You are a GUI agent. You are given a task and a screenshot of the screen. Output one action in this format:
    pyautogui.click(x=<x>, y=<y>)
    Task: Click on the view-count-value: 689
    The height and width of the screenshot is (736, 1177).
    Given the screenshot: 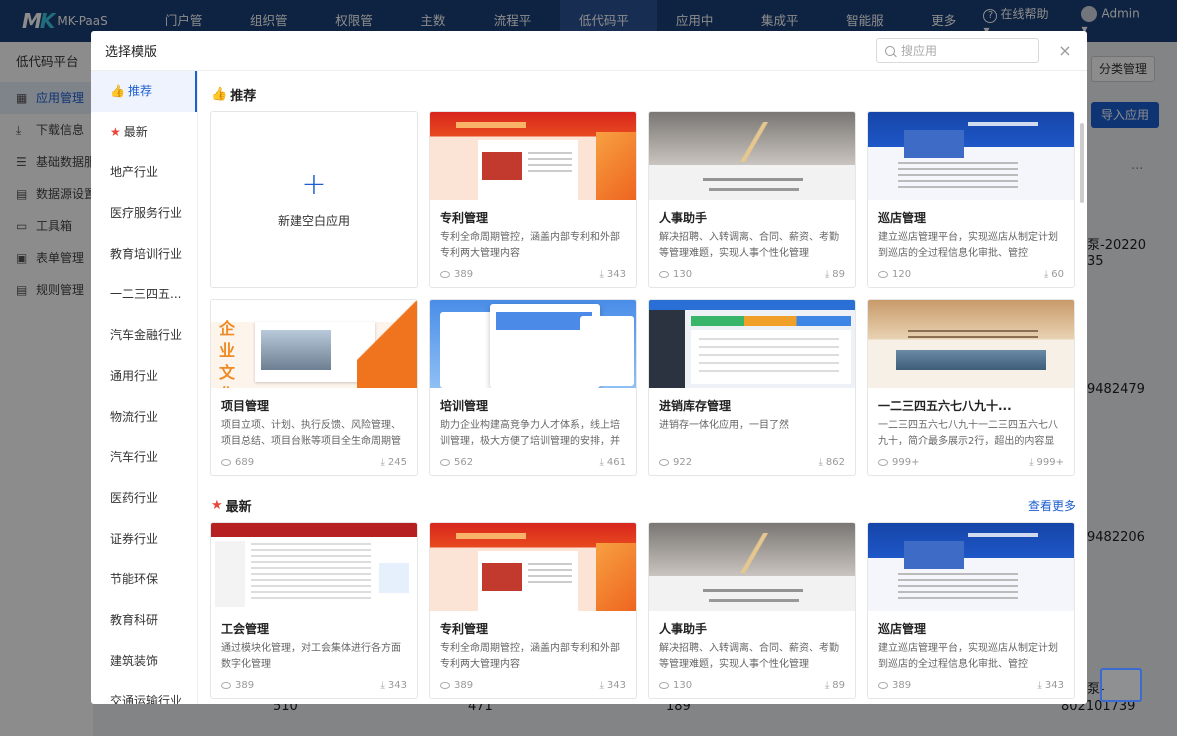 What is the action you would take?
    pyautogui.click(x=245, y=462)
    